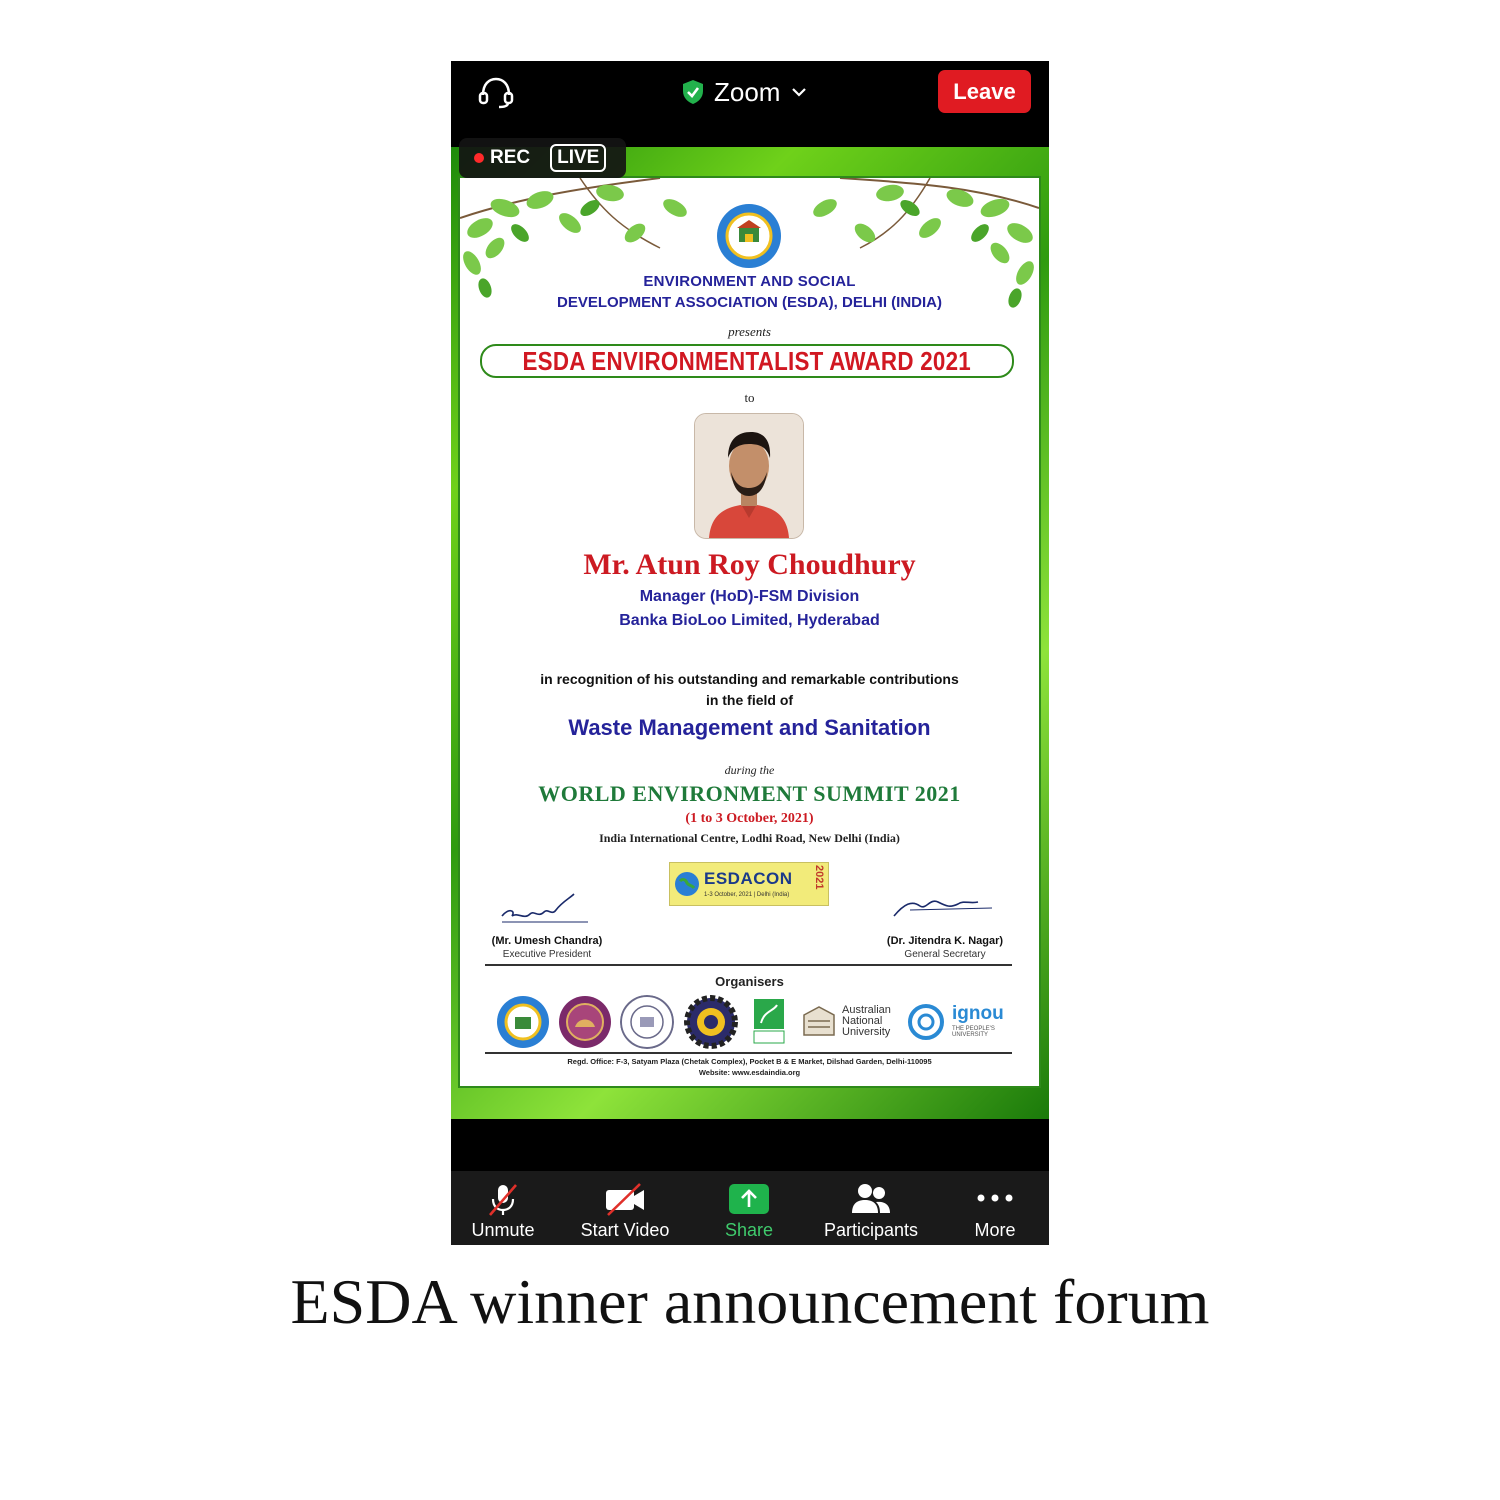 The width and height of the screenshot is (1500, 1500). Describe the element at coordinates (523, 1022) in the screenshot. I see `esda-organiser-logo-icon` at that location.